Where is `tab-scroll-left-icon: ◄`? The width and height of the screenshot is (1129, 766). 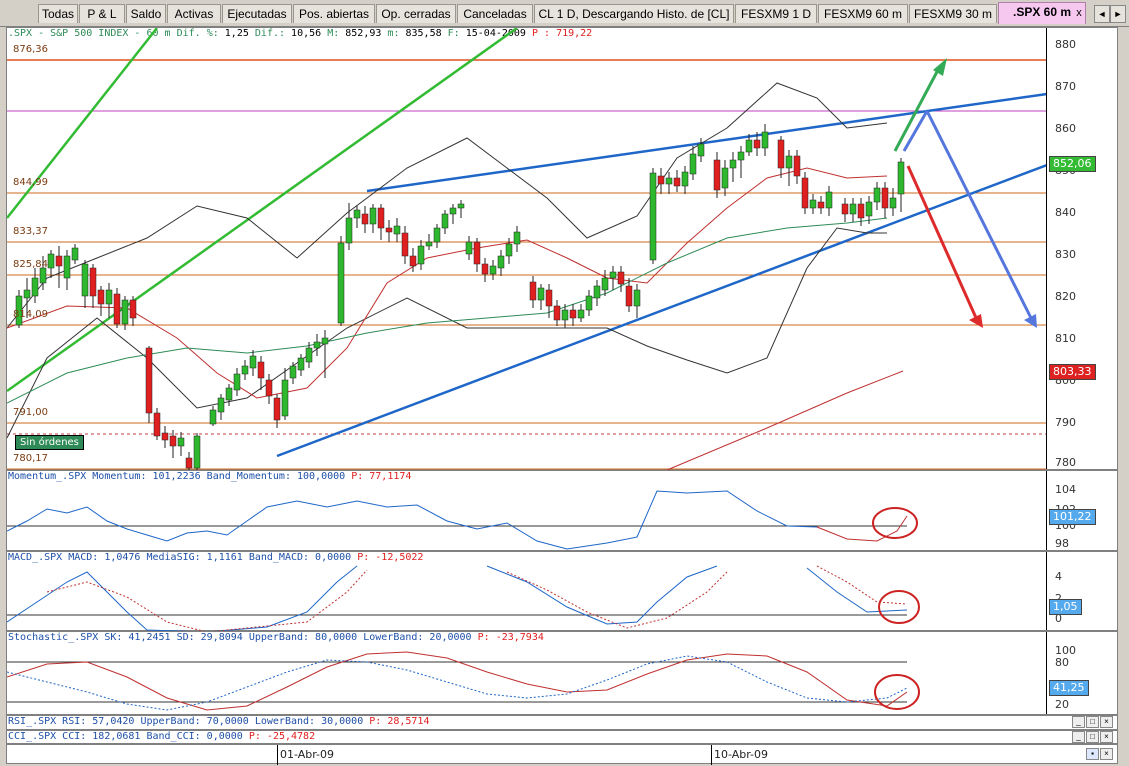
tab-scroll-left-icon: ◄ is located at coordinates (1102, 14).